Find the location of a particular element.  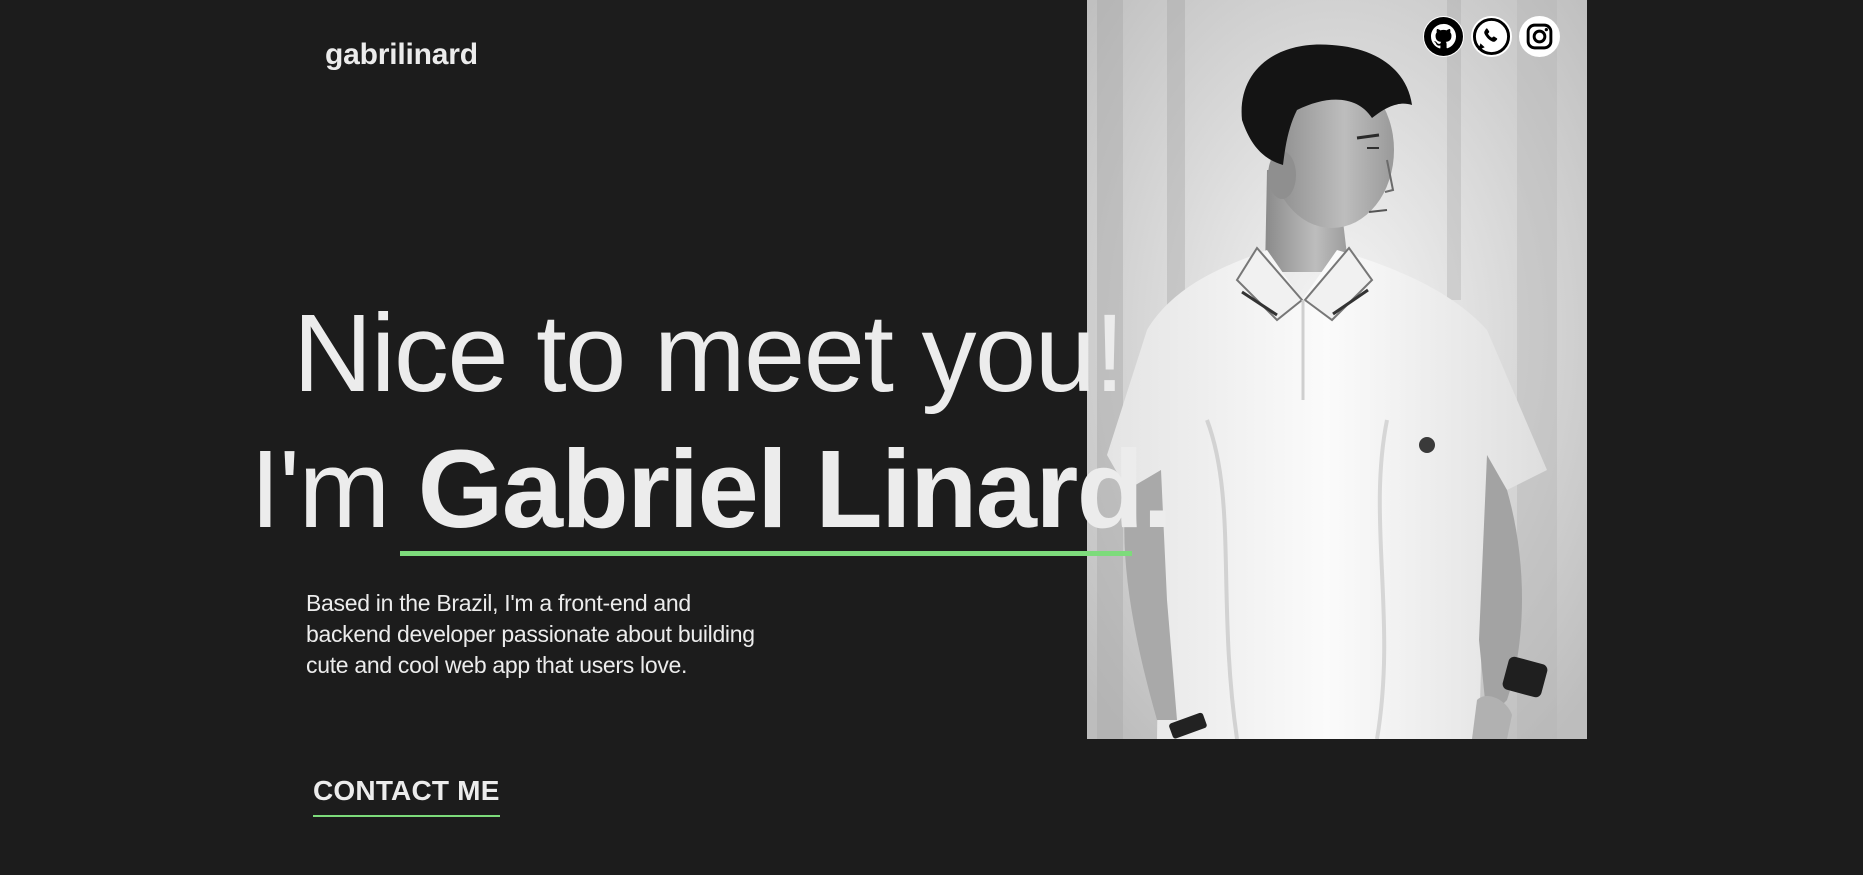

whatsapp-link is located at coordinates (1491, 36).